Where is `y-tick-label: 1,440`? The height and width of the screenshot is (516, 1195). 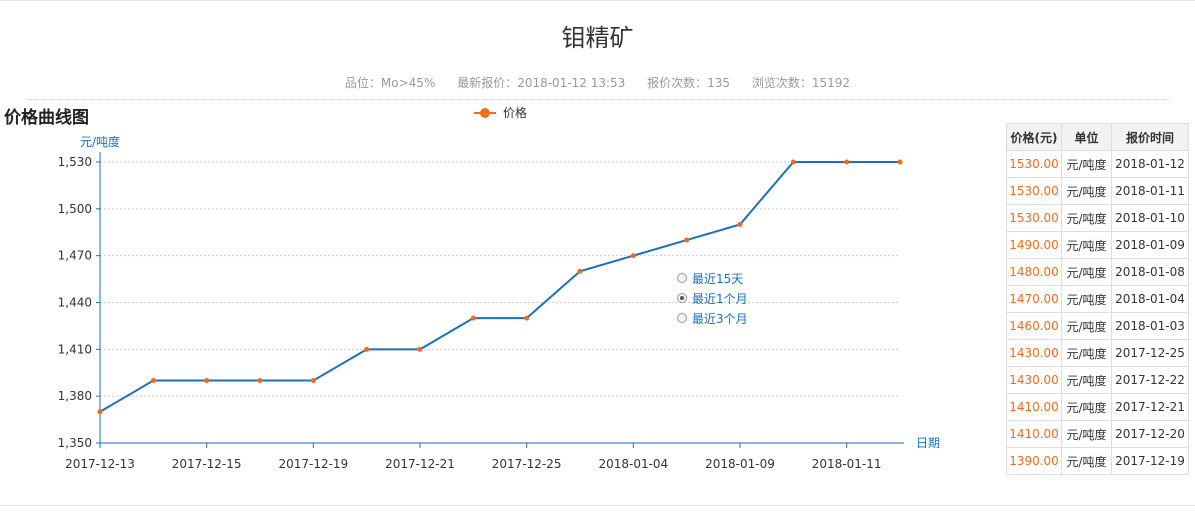
y-tick-label: 1,440 is located at coordinates (75, 303).